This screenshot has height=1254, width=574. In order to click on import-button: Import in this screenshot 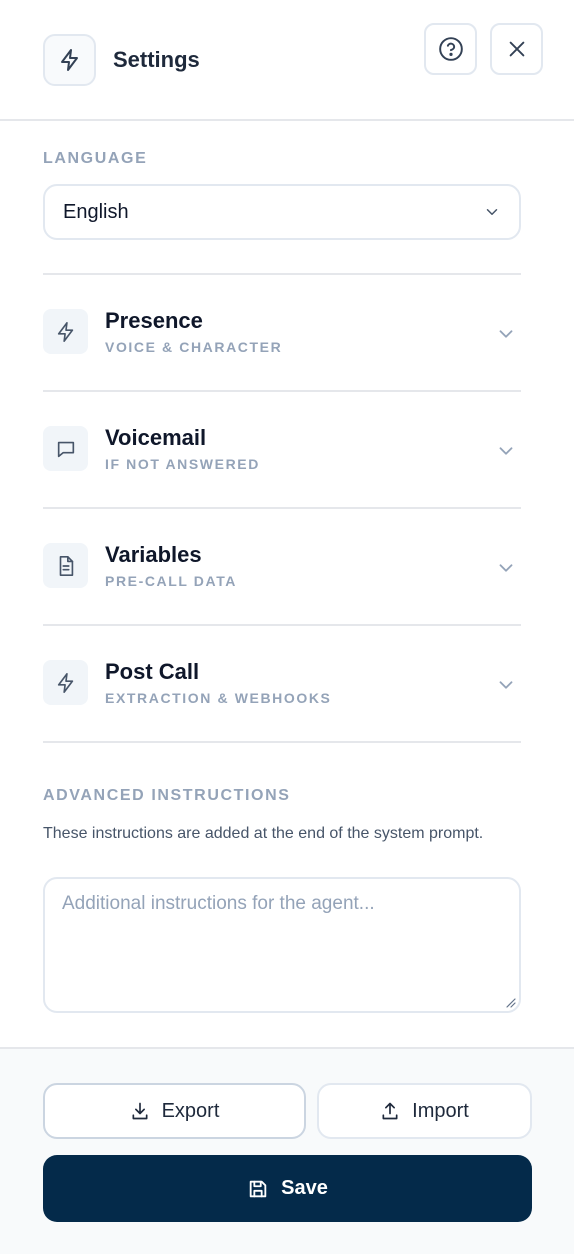, I will do `click(424, 1111)`.